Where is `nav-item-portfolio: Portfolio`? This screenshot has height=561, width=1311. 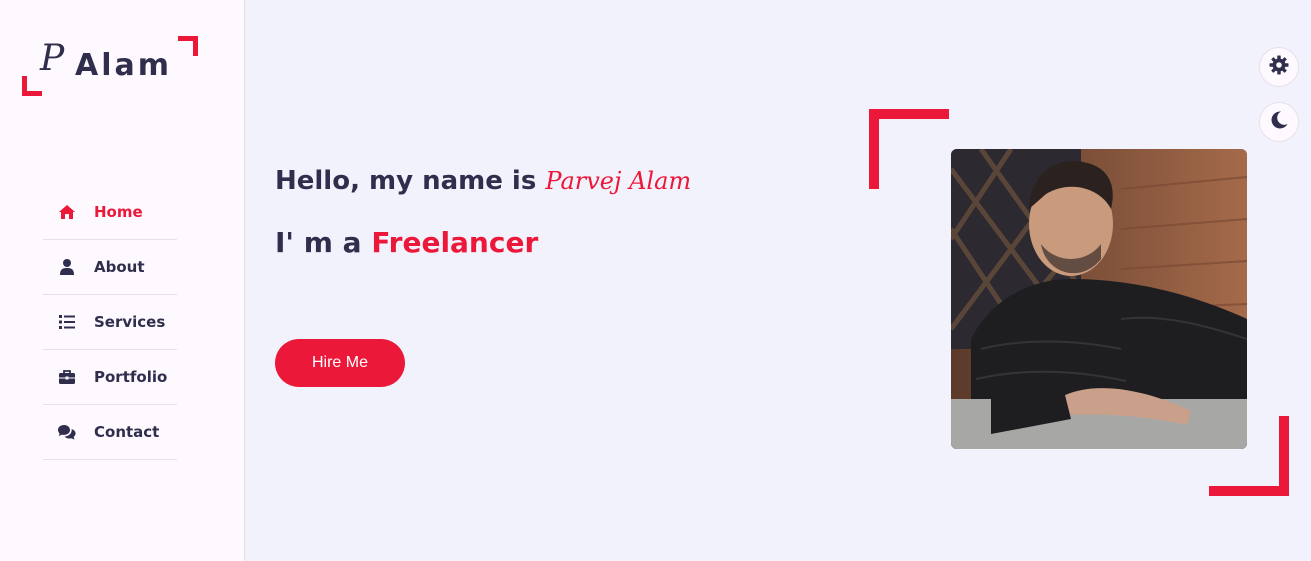
nav-item-portfolio: Portfolio is located at coordinates (110, 377).